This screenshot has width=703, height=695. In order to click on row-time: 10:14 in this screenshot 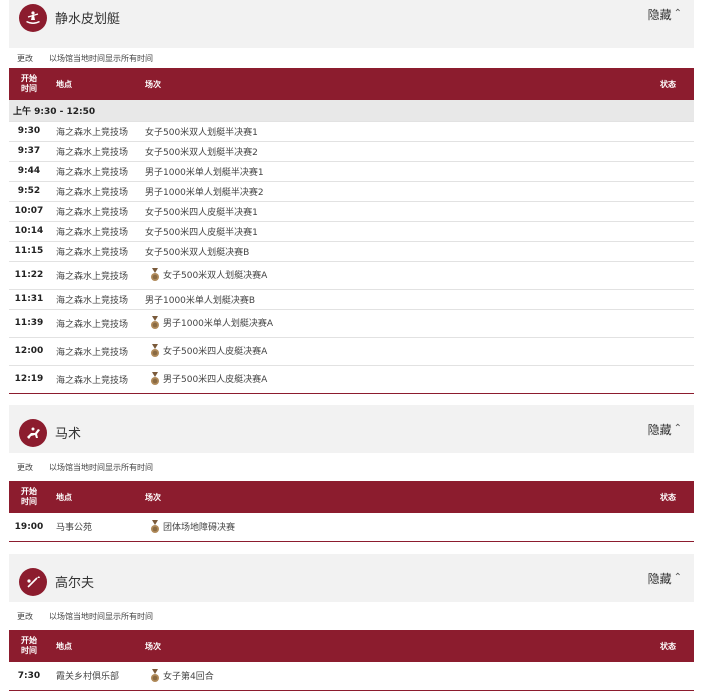, I will do `click(29, 231)`.